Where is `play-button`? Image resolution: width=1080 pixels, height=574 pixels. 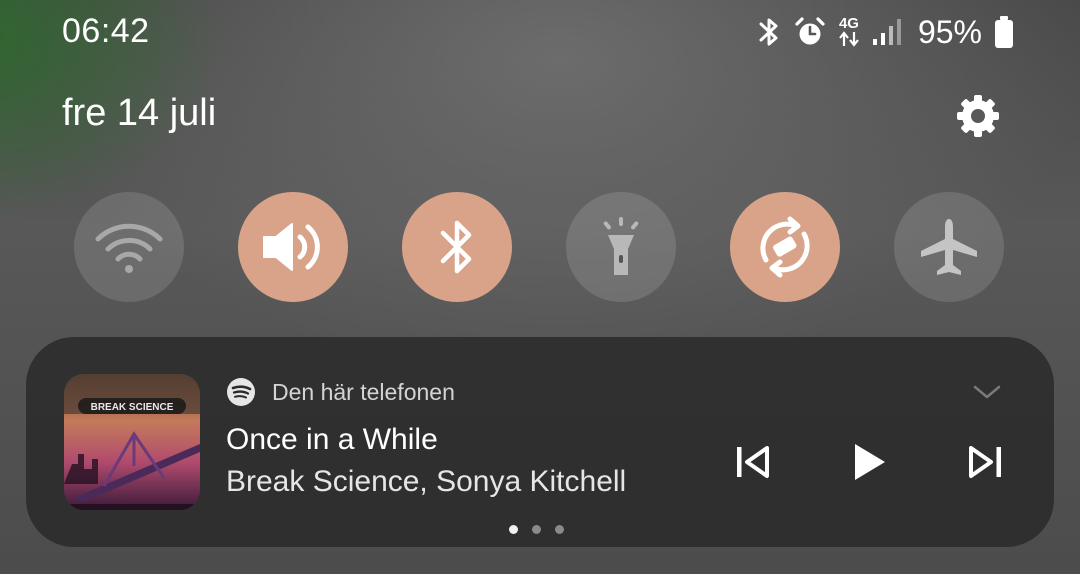
play-button is located at coordinates (869, 462).